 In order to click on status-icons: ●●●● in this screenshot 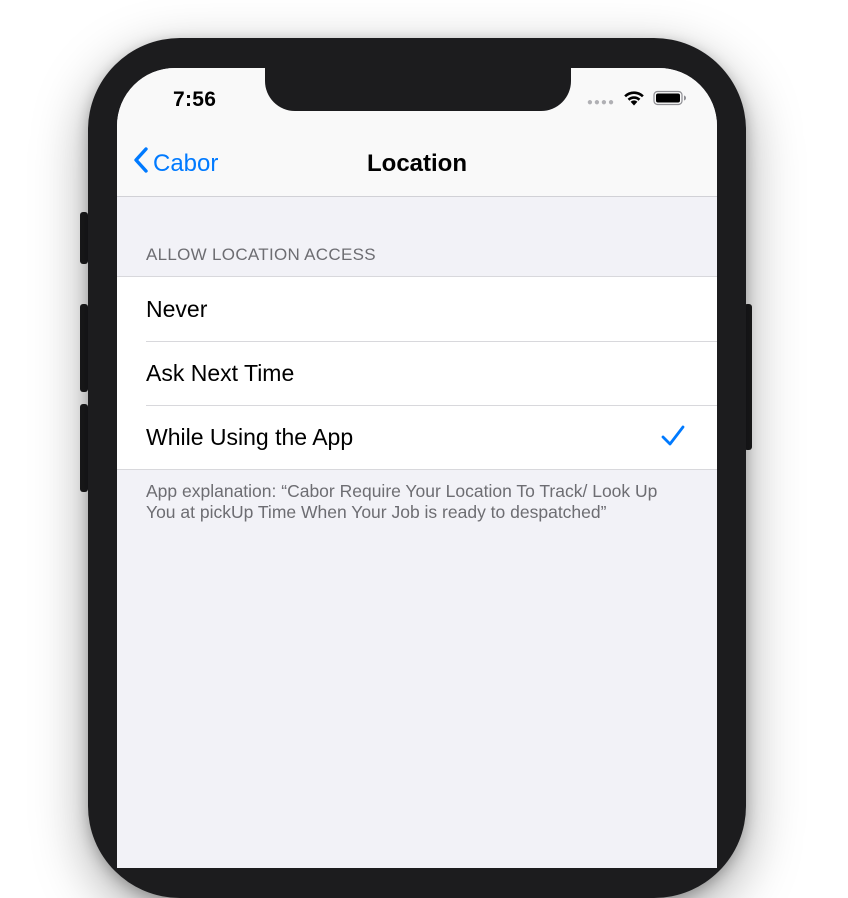, I will do `click(637, 100)`.